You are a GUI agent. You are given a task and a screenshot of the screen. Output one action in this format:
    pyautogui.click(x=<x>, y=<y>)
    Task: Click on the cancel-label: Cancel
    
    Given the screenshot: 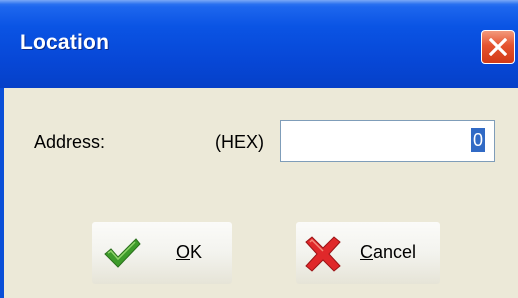 What is the action you would take?
    pyautogui.click(x=388, y=252)
    